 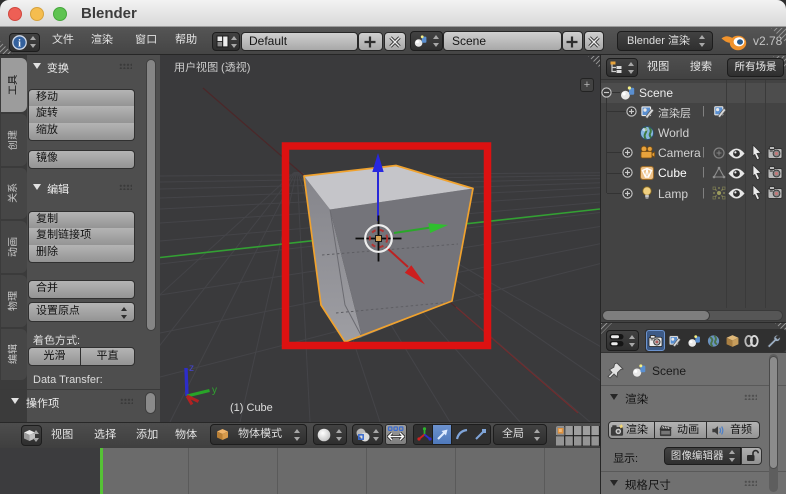 I want to click on svg-text: z, so click(x=191, y=368).